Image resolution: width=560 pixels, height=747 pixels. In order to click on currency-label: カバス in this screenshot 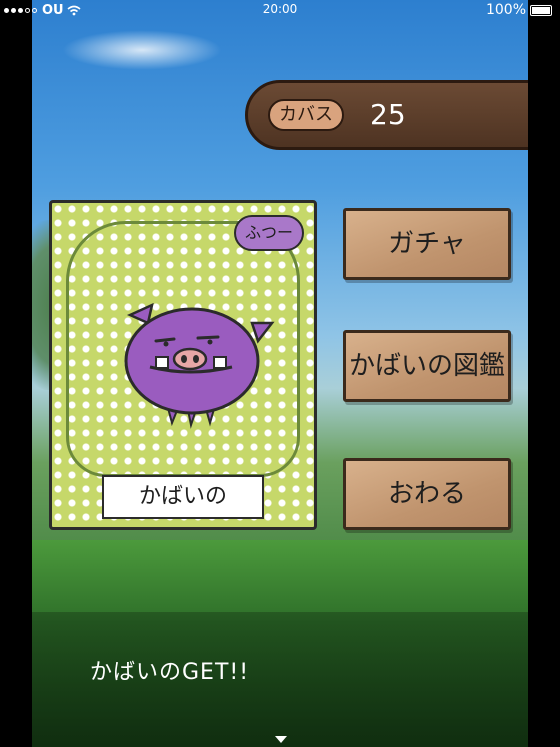, I will do `click(306, 115)`.